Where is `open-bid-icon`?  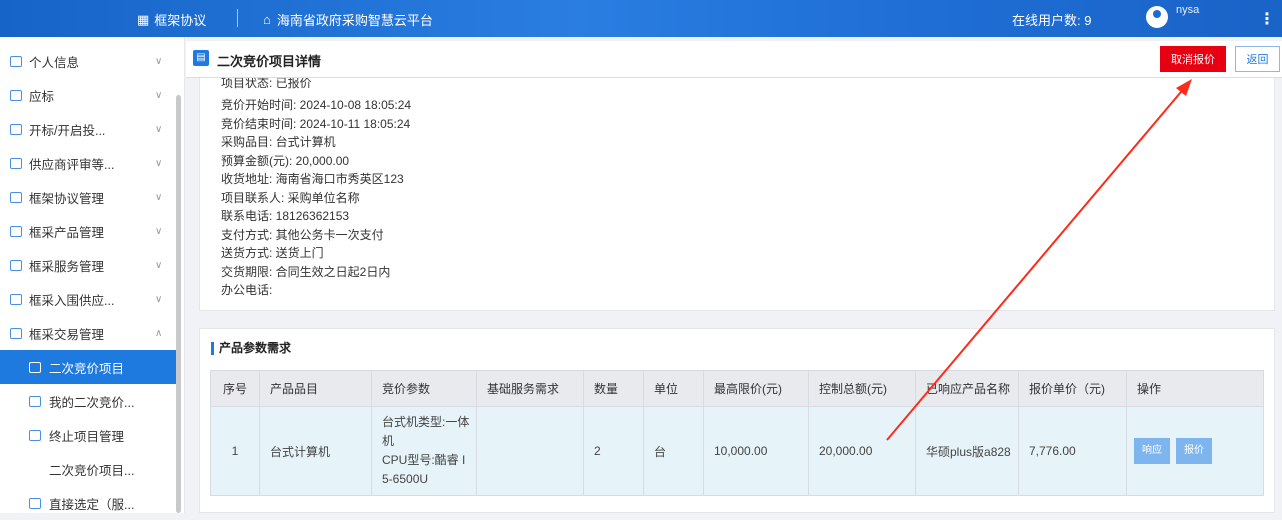 open-bid-icon is located at coordinates (16, 129).